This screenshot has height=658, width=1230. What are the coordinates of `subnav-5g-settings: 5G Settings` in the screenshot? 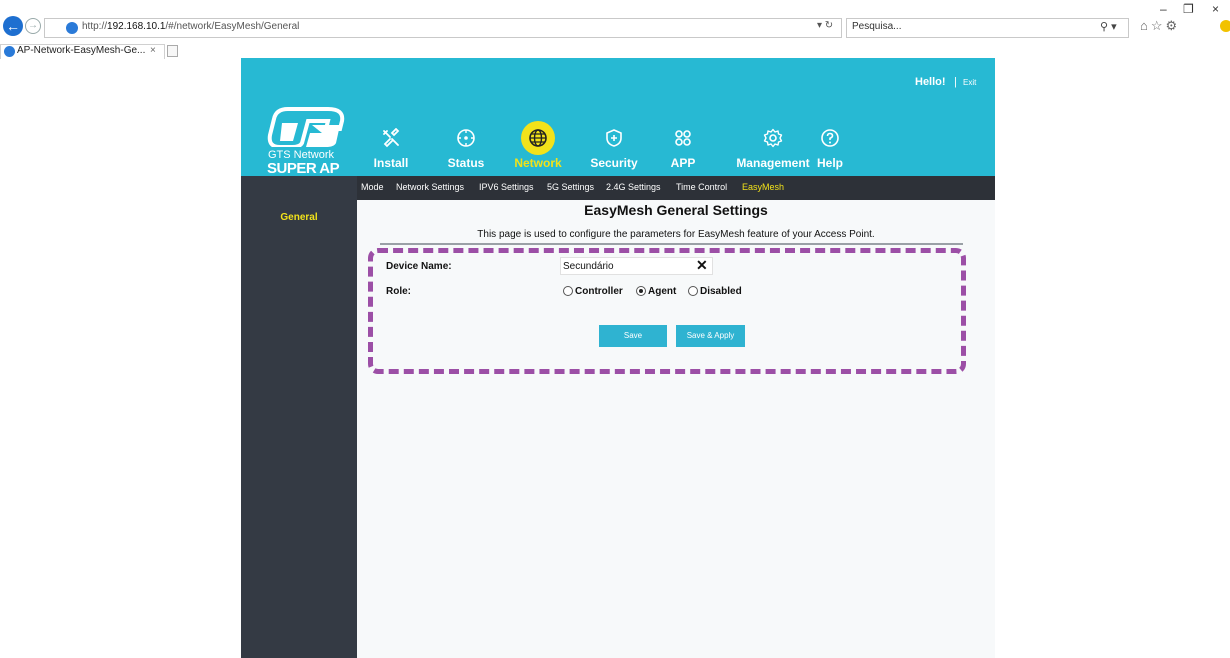 It's located at (570, 187).